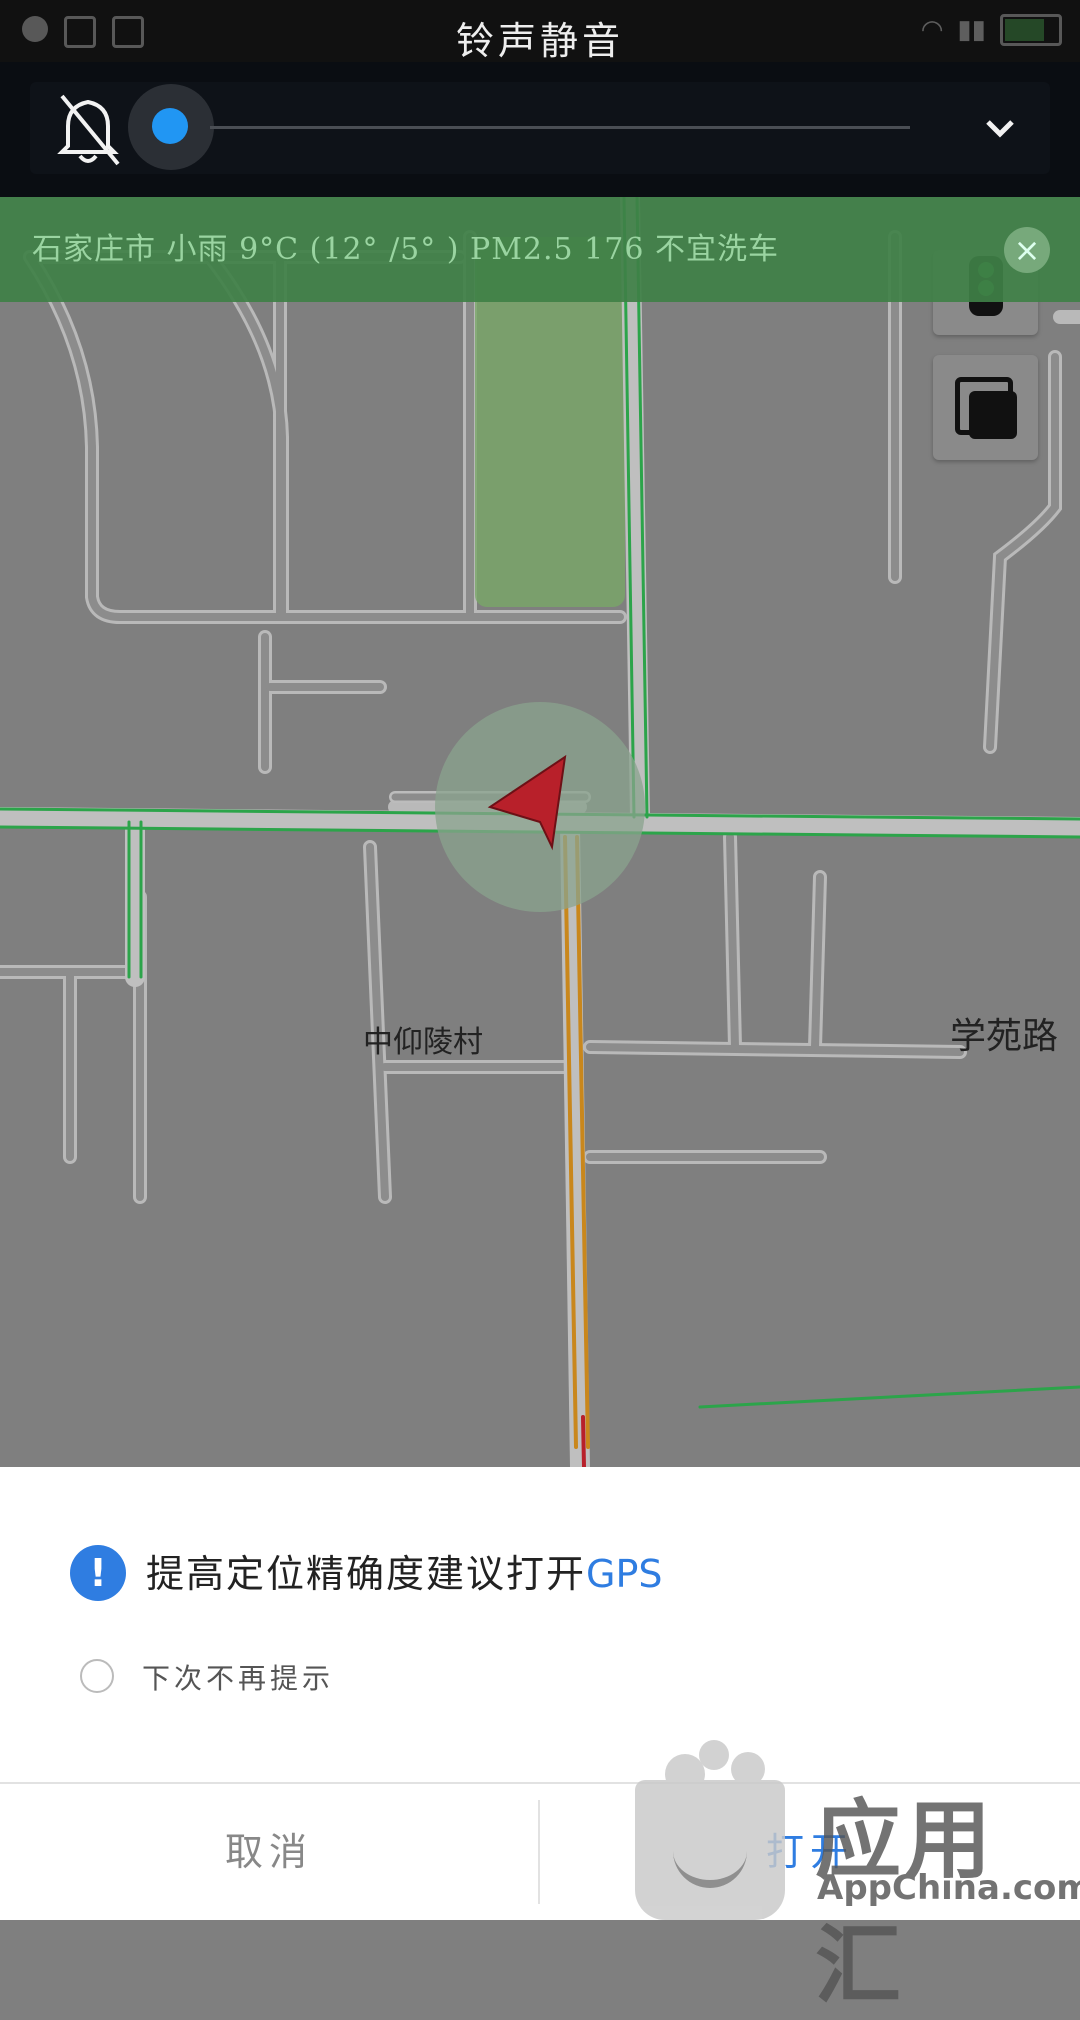 This screenshot has width=1080, height=2020. What do you see at coordinates (985, 407) in the screenshot?
I see `map-layers-button` at bounding box center [985, 407].